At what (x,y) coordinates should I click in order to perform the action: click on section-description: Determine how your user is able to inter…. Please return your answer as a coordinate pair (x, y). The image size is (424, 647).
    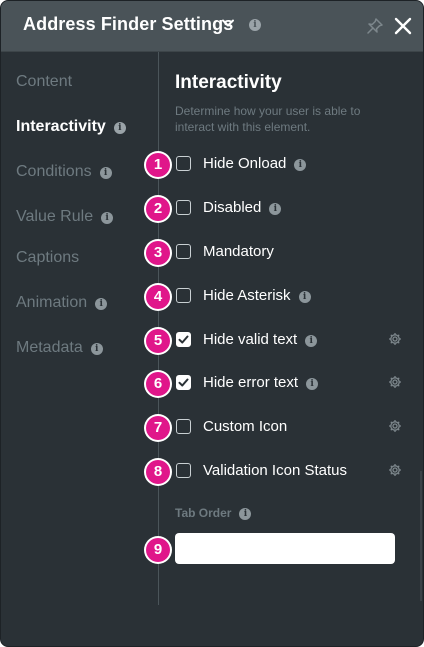
    Looking at the image, I should click on (268, 119).